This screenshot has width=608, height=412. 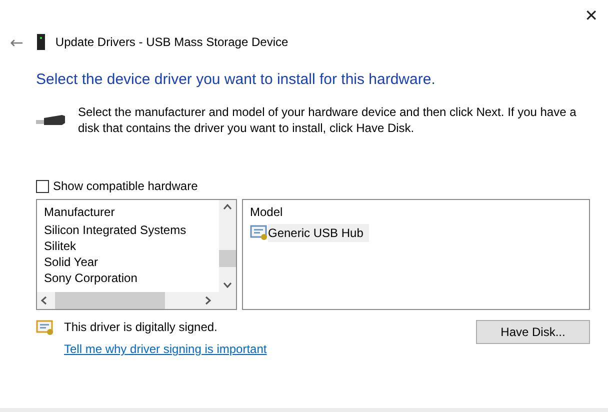 I want to click on close-button: ✕, so click(x=591, y=15).